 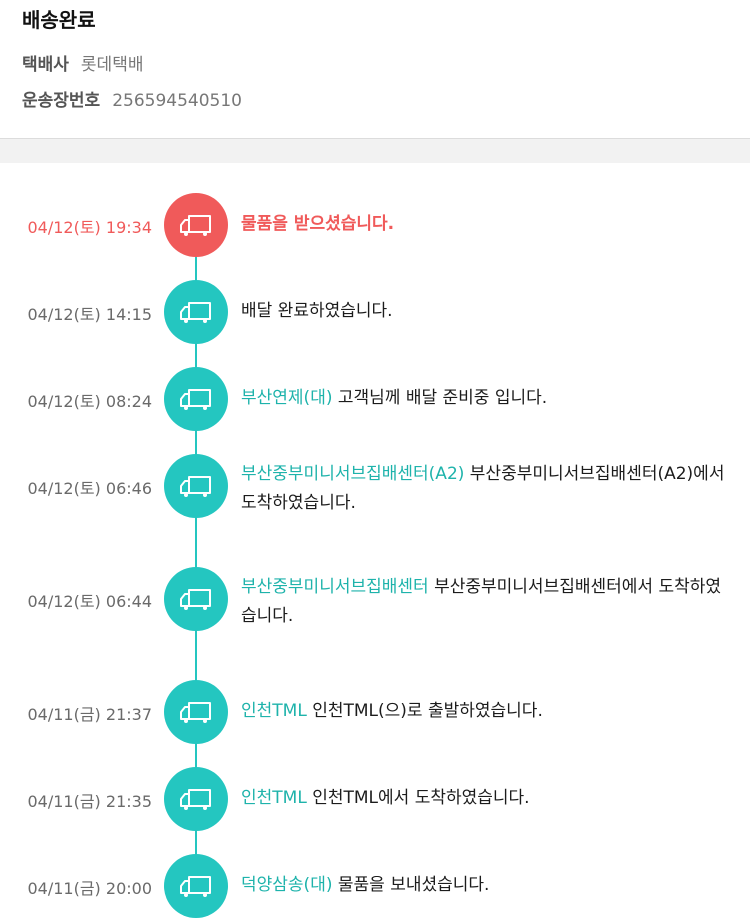 I want to click on event-time: 04/11(금) 20:00, so click(x=89, y=888).